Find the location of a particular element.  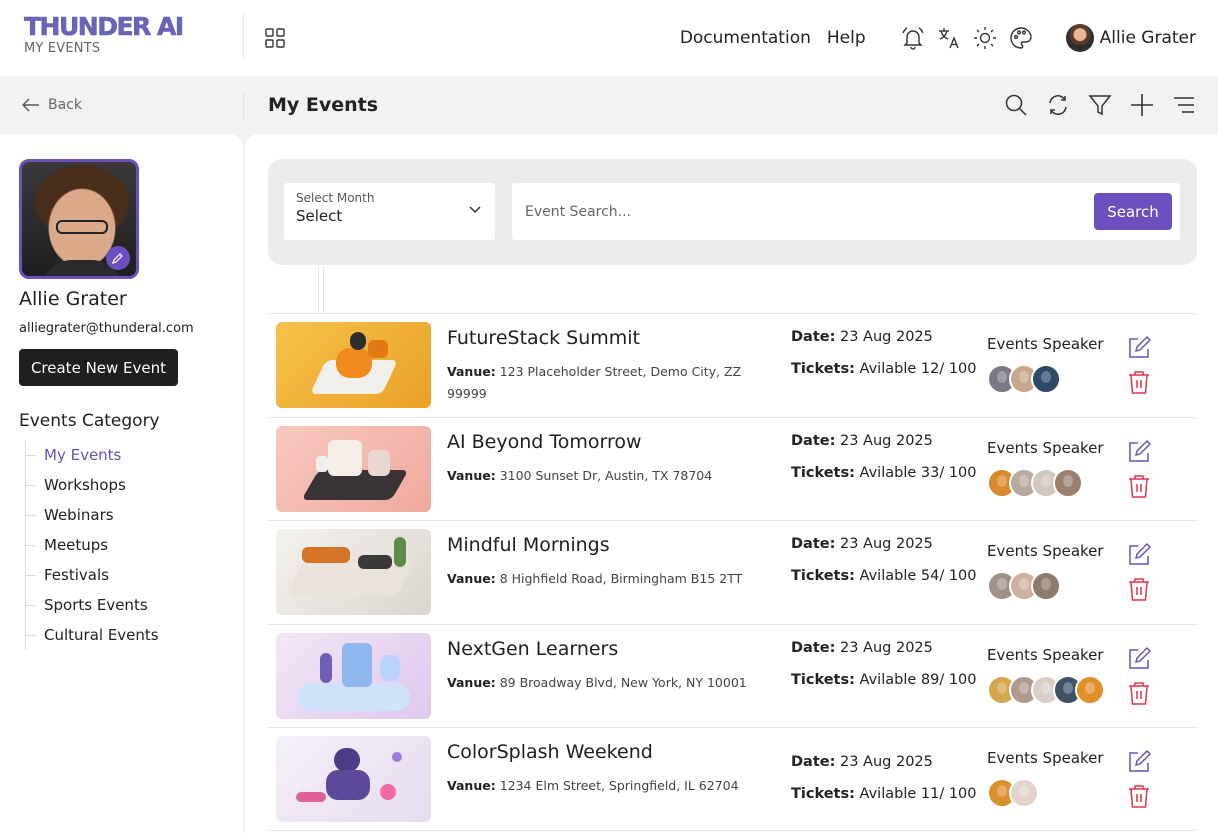

filter-icon is located at coordinates (1100, 105).